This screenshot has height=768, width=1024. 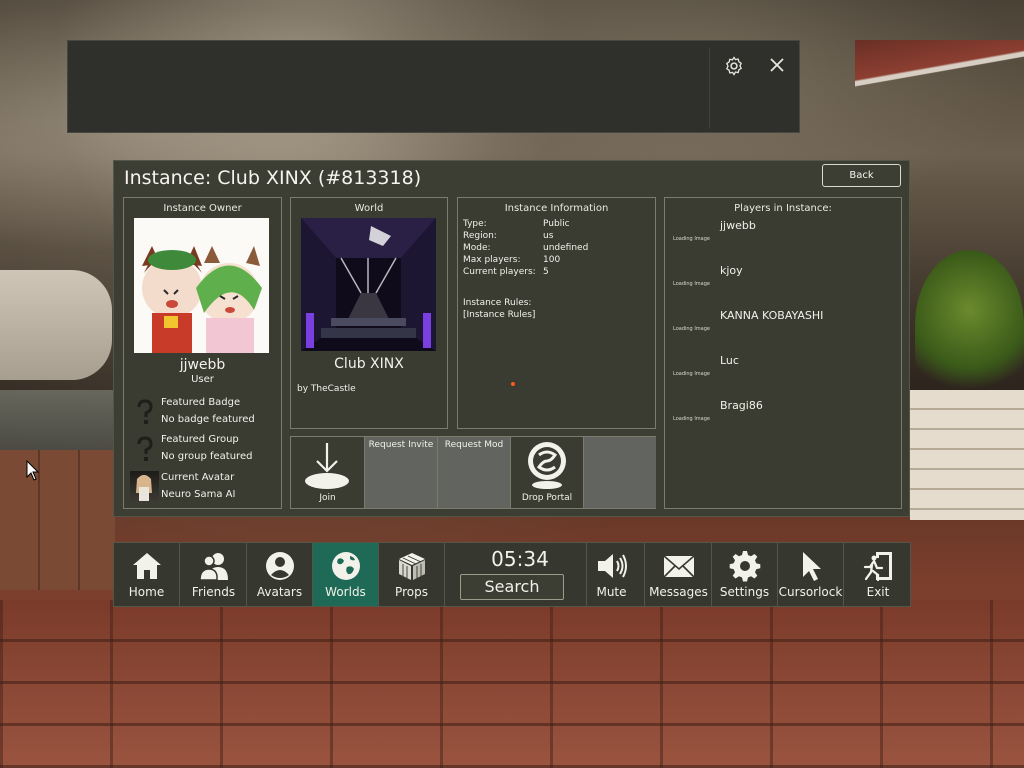 What do you see at coordinates (546, 272) in the screenshot?
I see `info-value-current-players: 5` at bounding box center [546, 272].